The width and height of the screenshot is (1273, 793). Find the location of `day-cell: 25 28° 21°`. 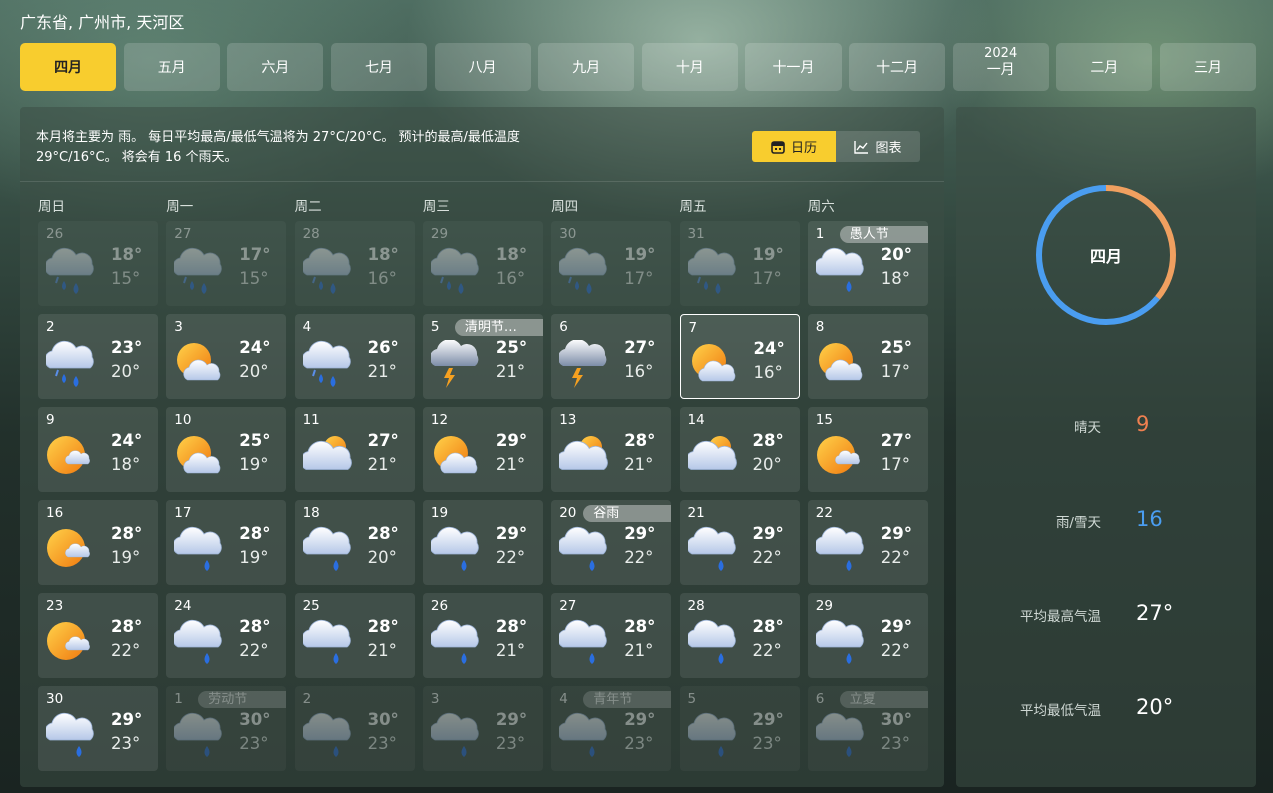

day-cell: 25 28° 21° is located at coordinates (354, 635).